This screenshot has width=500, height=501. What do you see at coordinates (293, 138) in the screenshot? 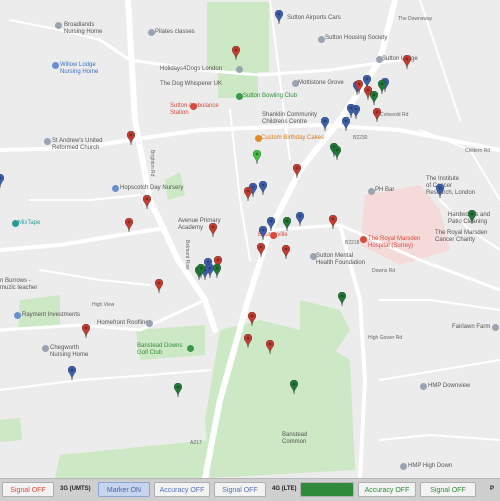
I see `label-custom-birthday: Custom Birthday Cakes` at bounding box center [293, 138].